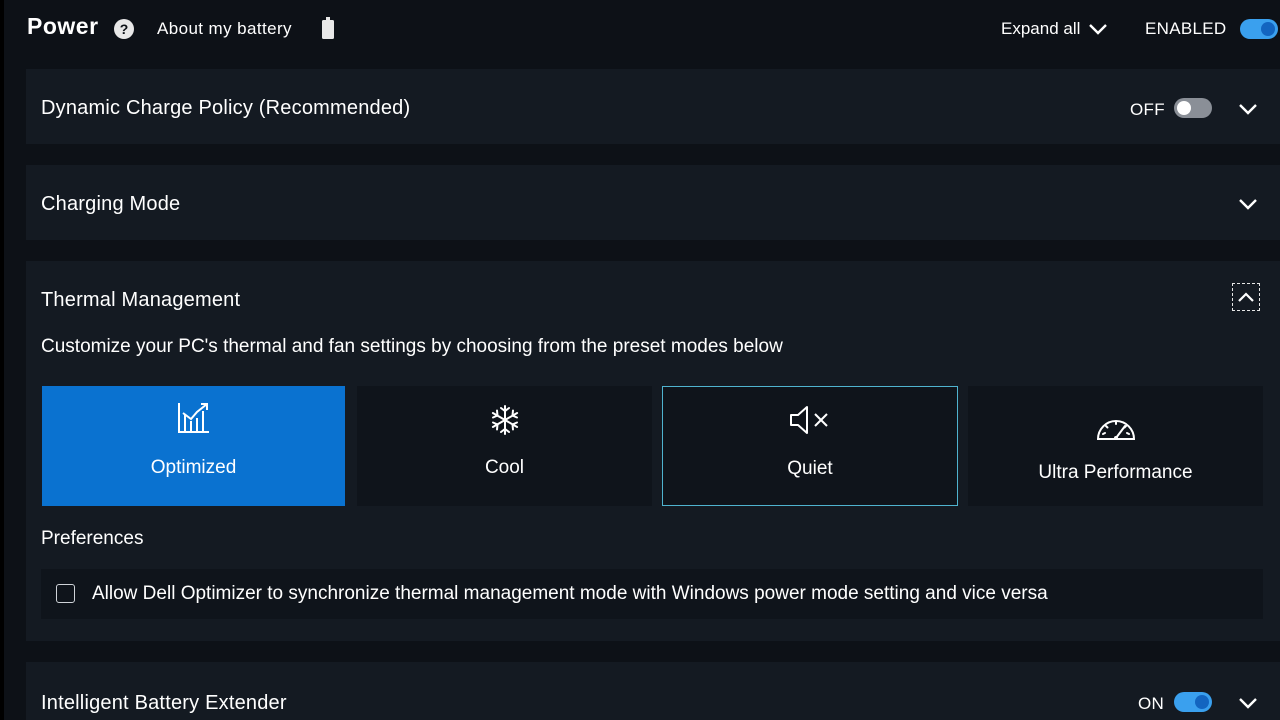 Image resolution: width=1280 pixels, height=720 pixels. What do you see at coordinates (111, 204) in the screenshot?
I see `charging-mode-title: Charging Mode` at bounding box center [111, 204].